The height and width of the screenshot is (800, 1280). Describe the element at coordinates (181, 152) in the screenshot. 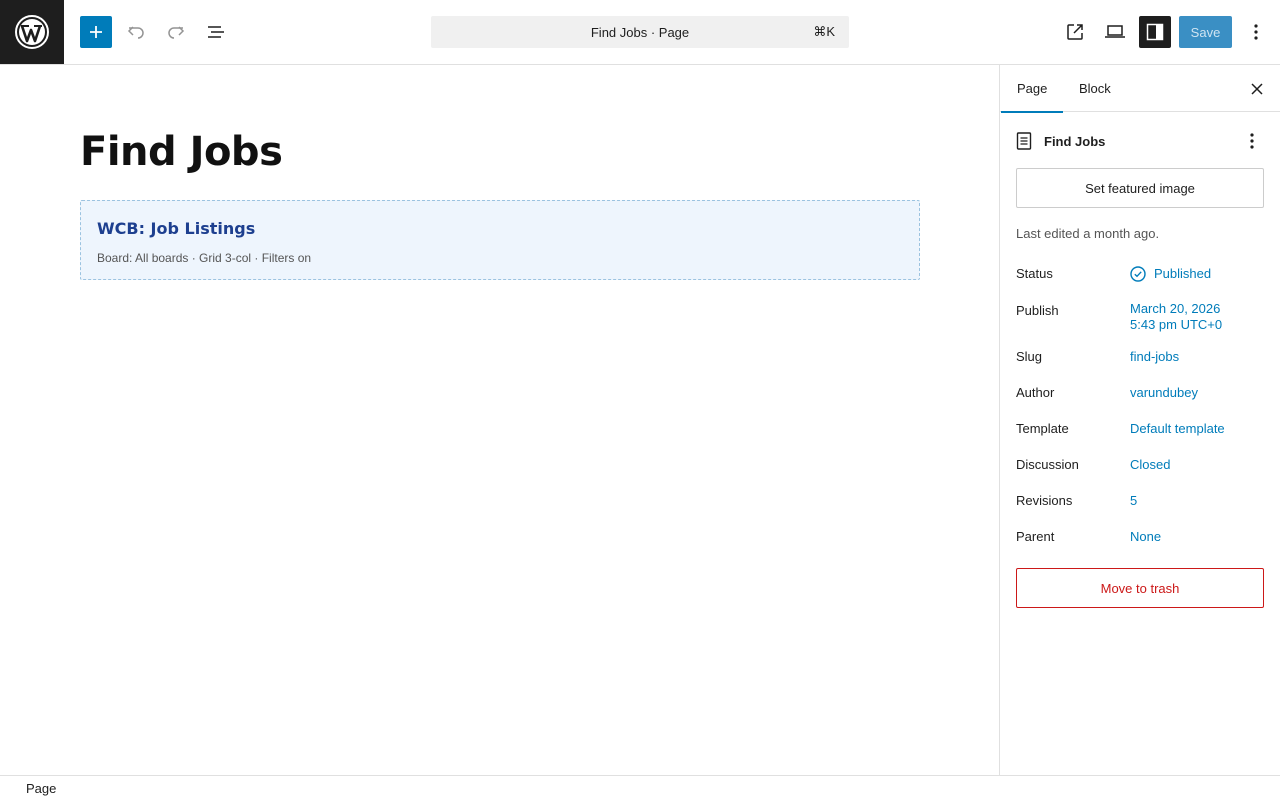

I see `page-title: Find Jobs` at that location.